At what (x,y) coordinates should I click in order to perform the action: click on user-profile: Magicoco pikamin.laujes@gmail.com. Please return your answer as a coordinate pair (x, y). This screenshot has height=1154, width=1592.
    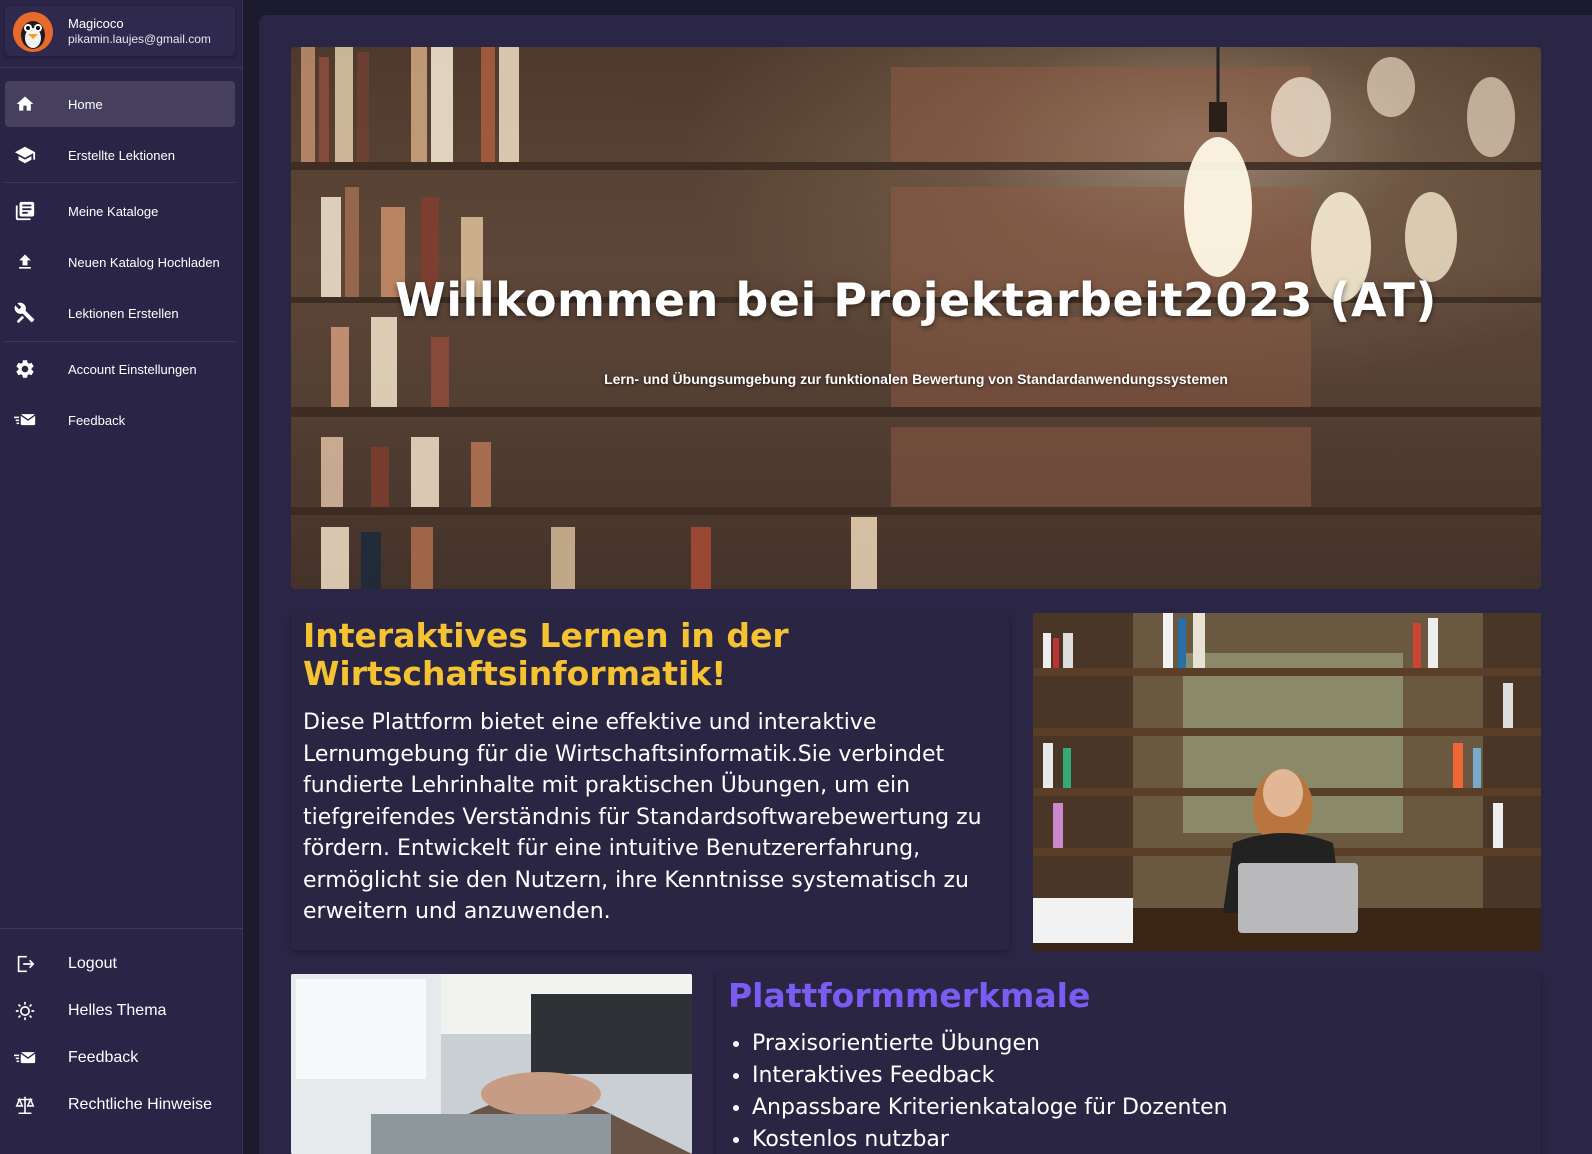
    Looking at the image, I should click on (120, 31).